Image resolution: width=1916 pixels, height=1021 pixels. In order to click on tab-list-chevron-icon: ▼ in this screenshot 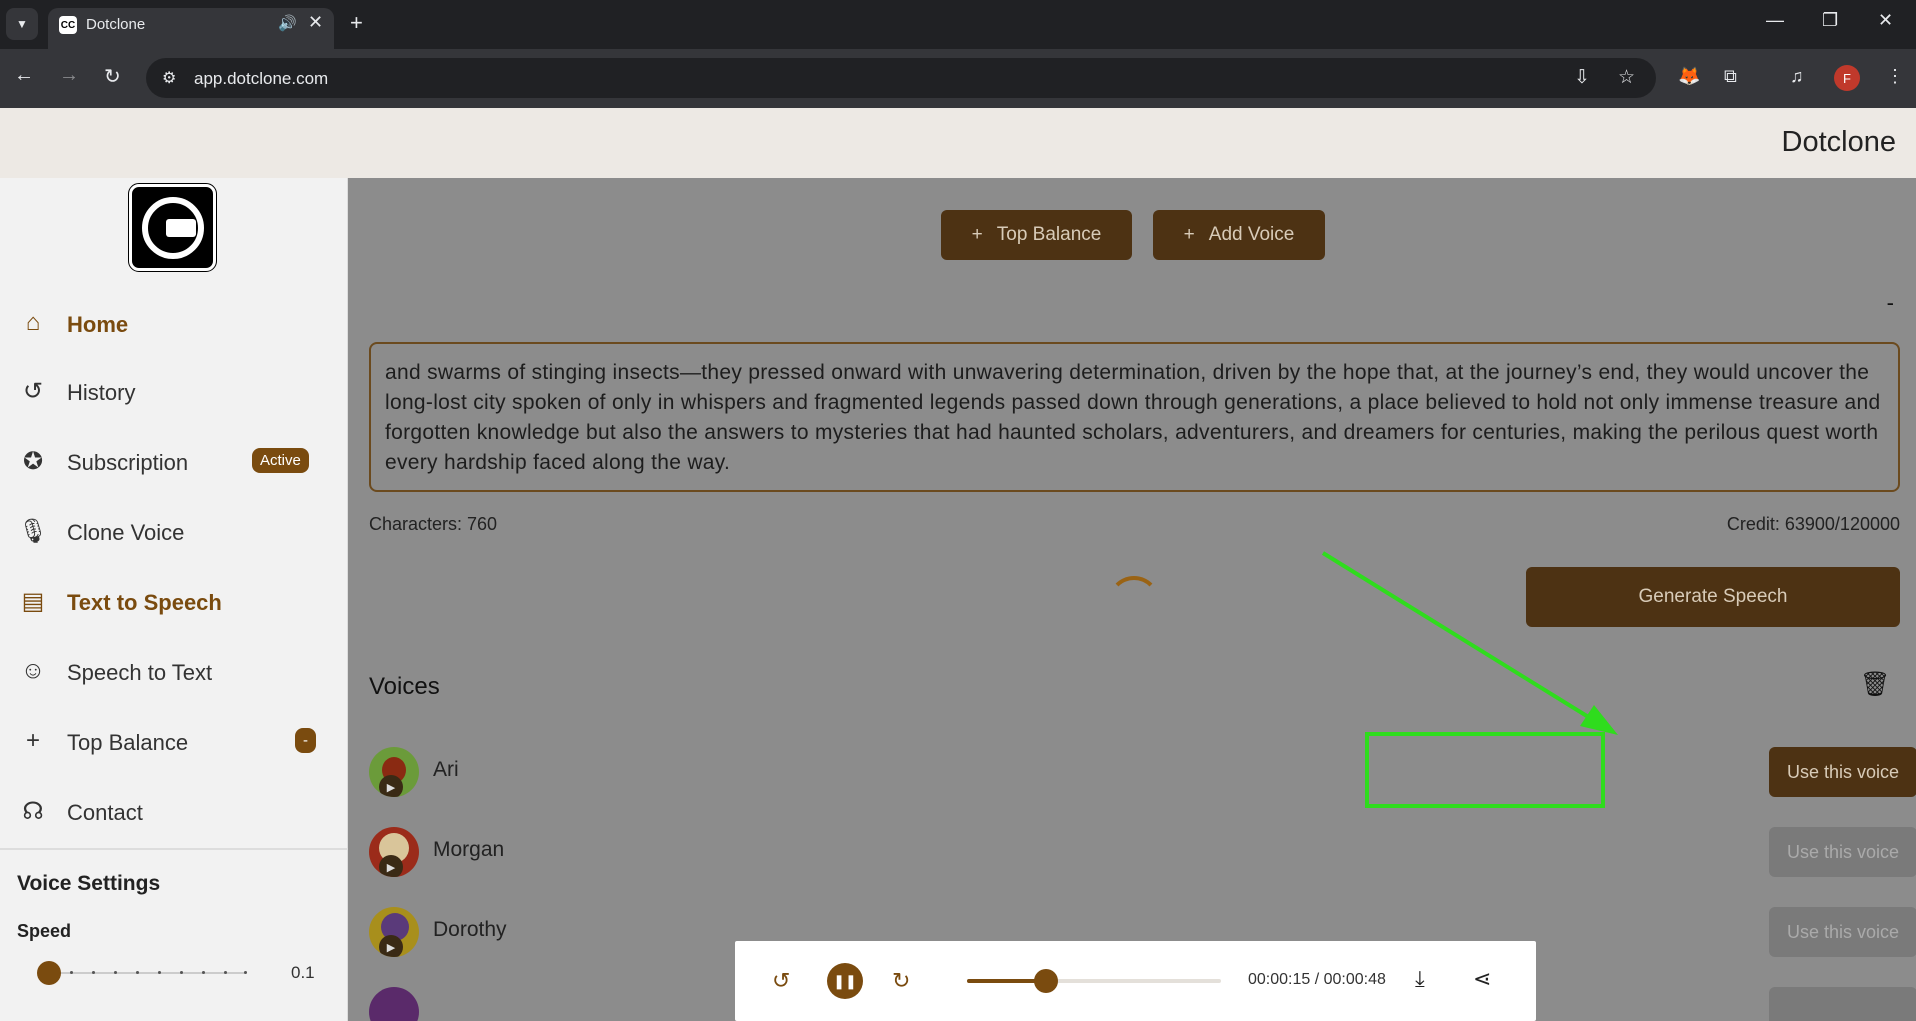, I will do `click(22, 24)`.